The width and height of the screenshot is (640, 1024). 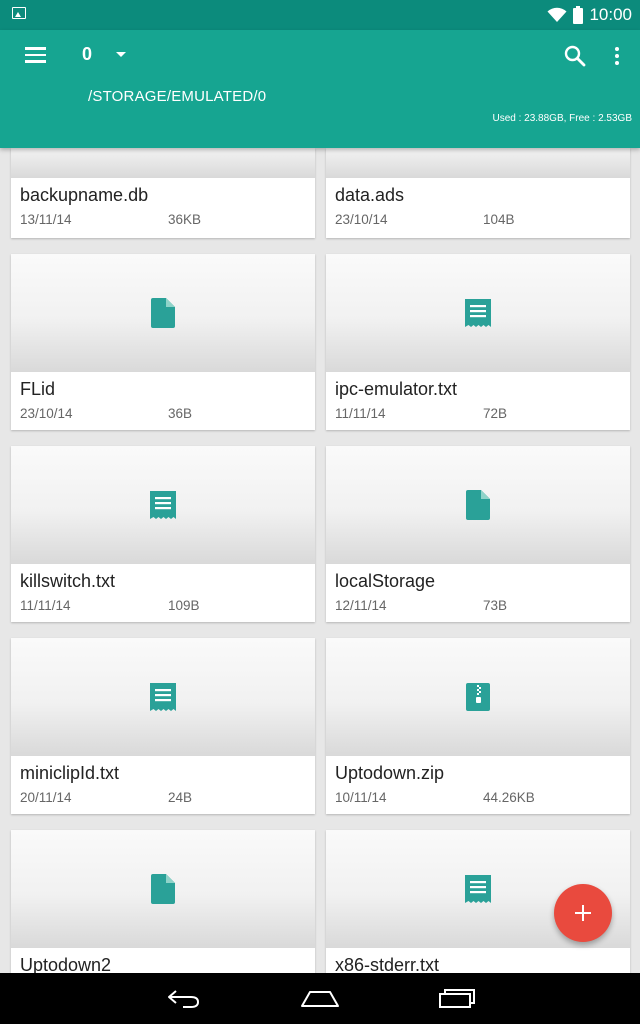 I want to click on zip-file-icon, so click(x=478, y=697).